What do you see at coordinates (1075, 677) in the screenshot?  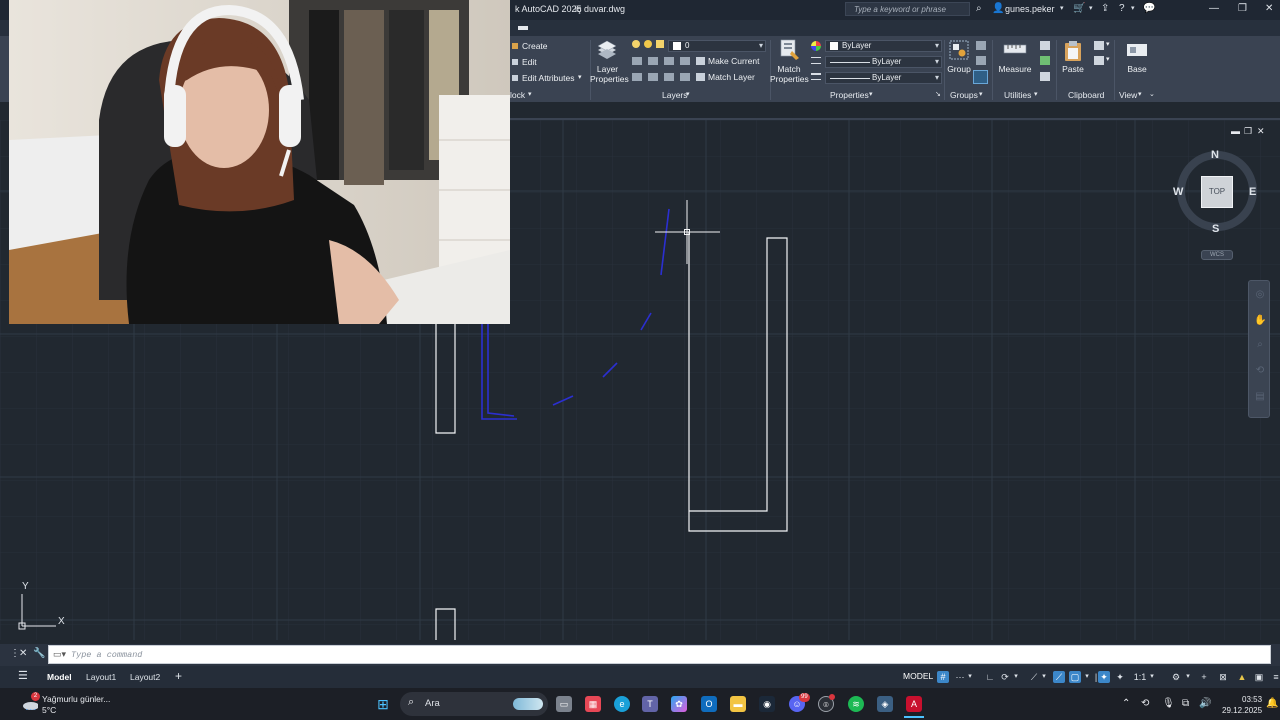 I see `object-snap-icon: ▢` at bounding box center [1075, 677].